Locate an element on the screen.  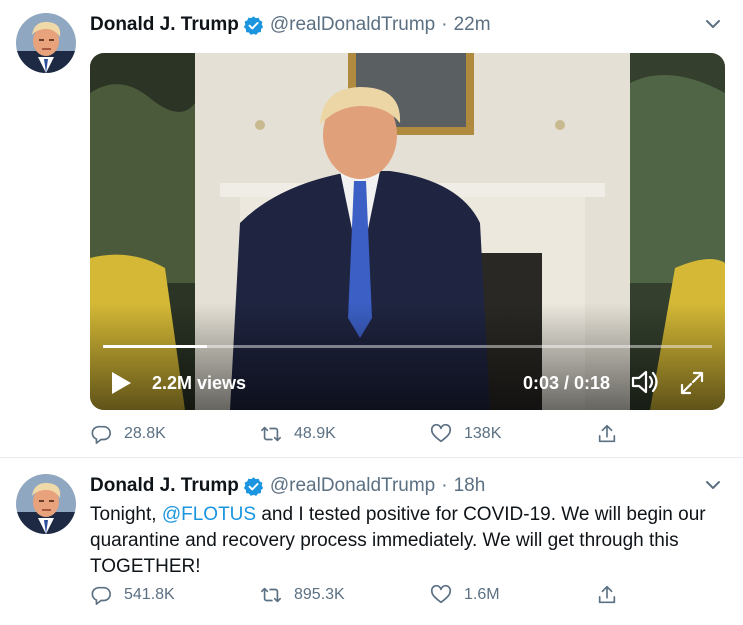
like-button: 1.6M is located at coordinates (465, 595).